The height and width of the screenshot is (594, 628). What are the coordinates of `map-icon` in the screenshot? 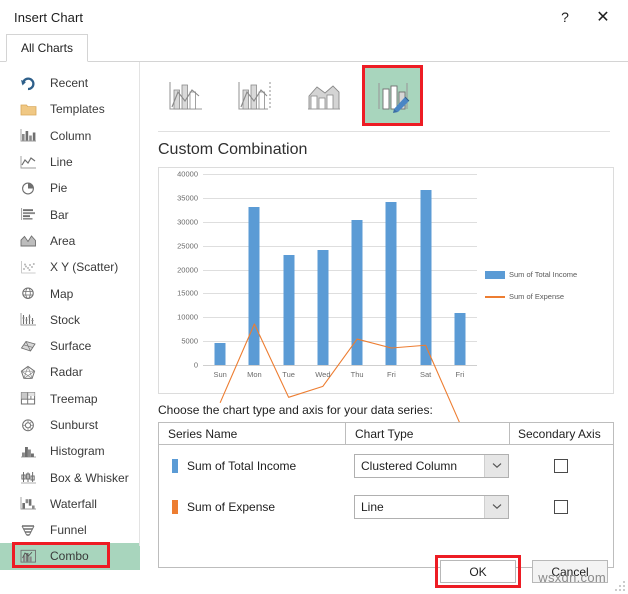 It's located at (28, 294).